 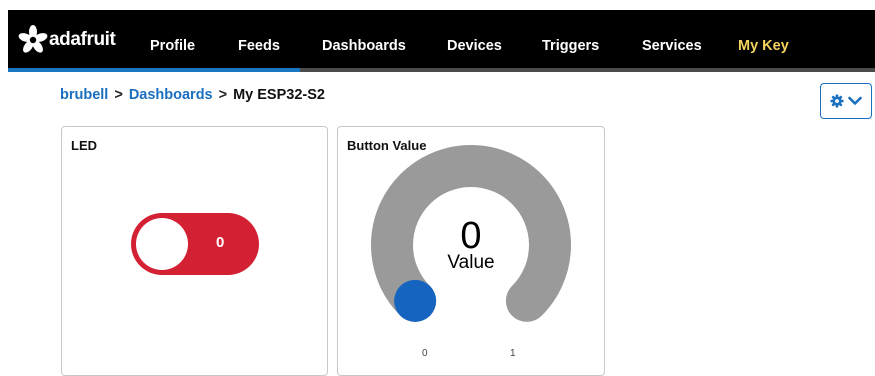 I want to click on nav-item-services: Services, so click(x=672, y=46).